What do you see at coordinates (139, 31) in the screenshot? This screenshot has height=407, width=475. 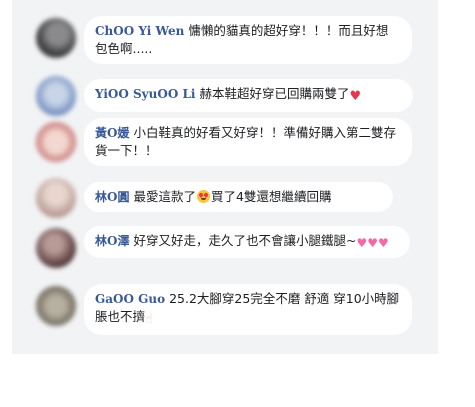 I see `commenter-name: ChOO Yi Wen` at bounding box center [139, 31].